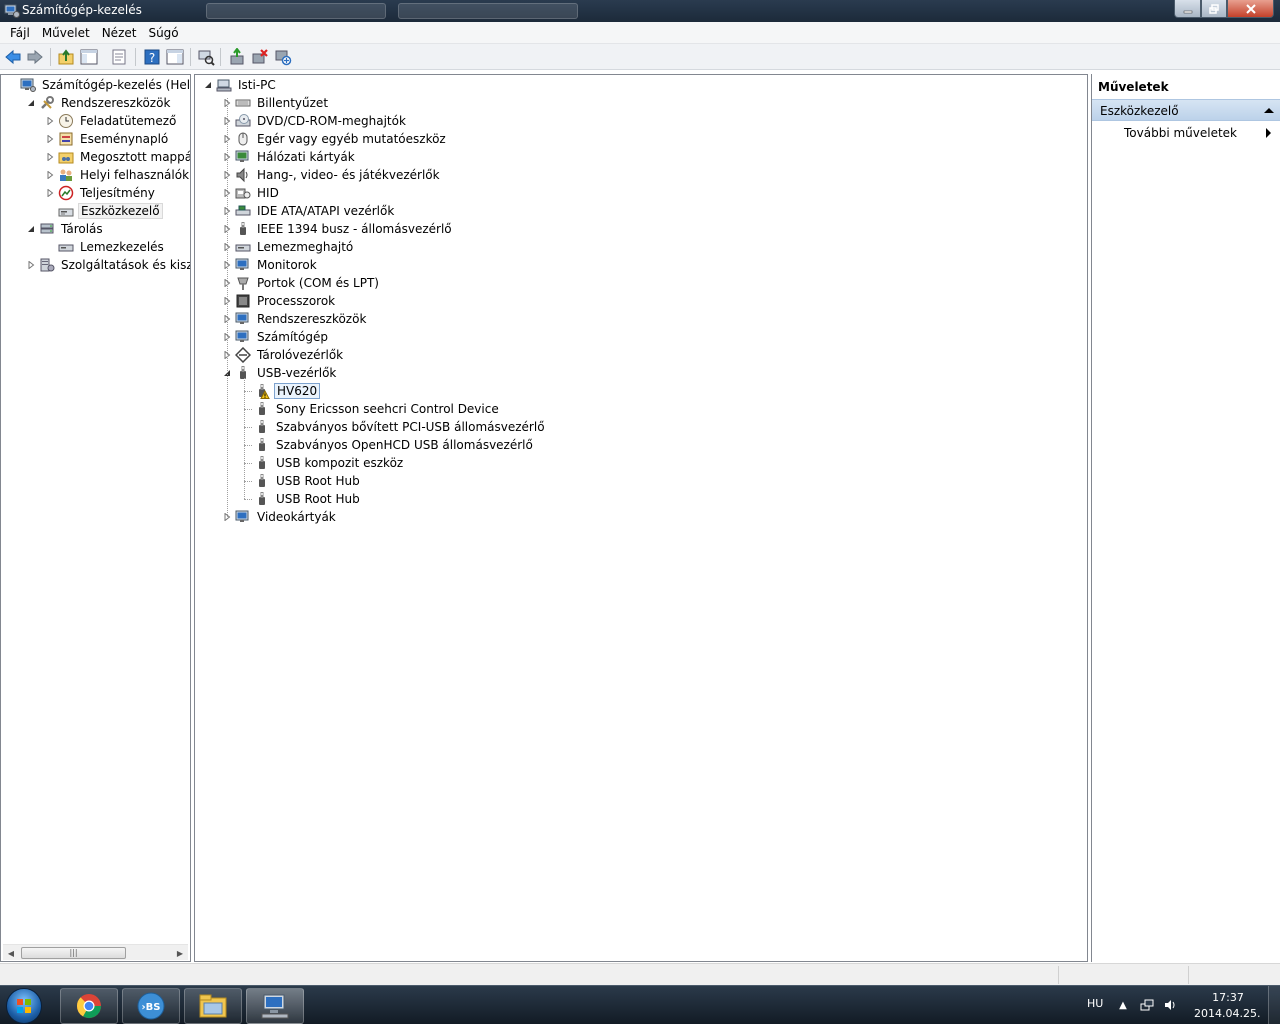 The height and width of the screenshot is (1024, 1280). Describe the element at coordinates (105, 247) in the screenshot. I see `nav-item-lemezkezeles: Lemezkezelés` at that location.